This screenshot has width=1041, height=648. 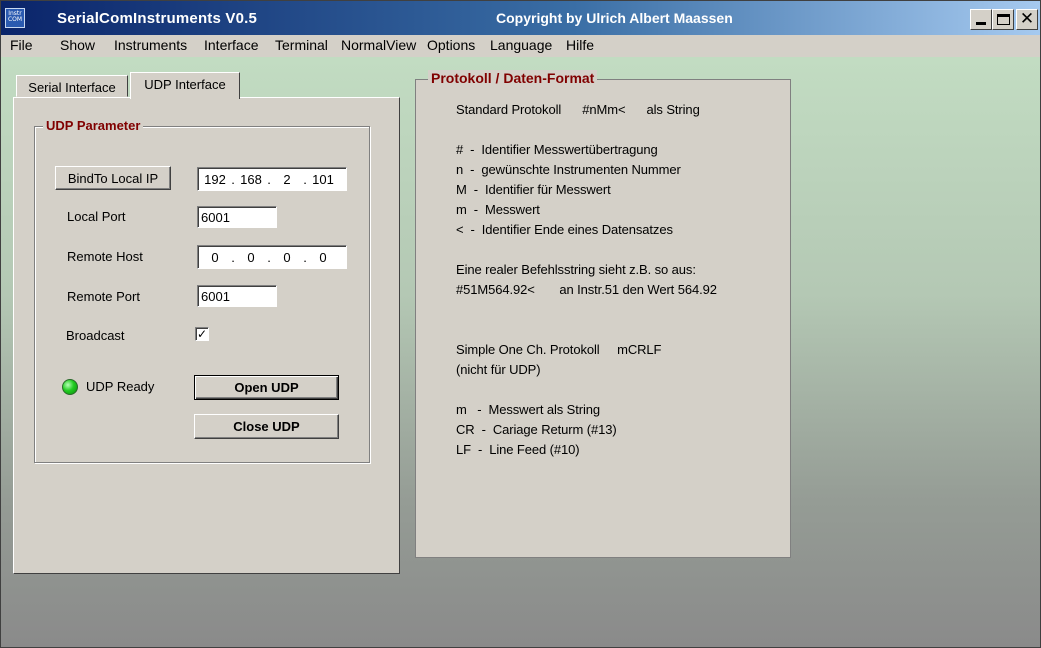 I want to click on protocol-line: n - gewünschte Instrumenten Nummer, so click(x=568, y=169).